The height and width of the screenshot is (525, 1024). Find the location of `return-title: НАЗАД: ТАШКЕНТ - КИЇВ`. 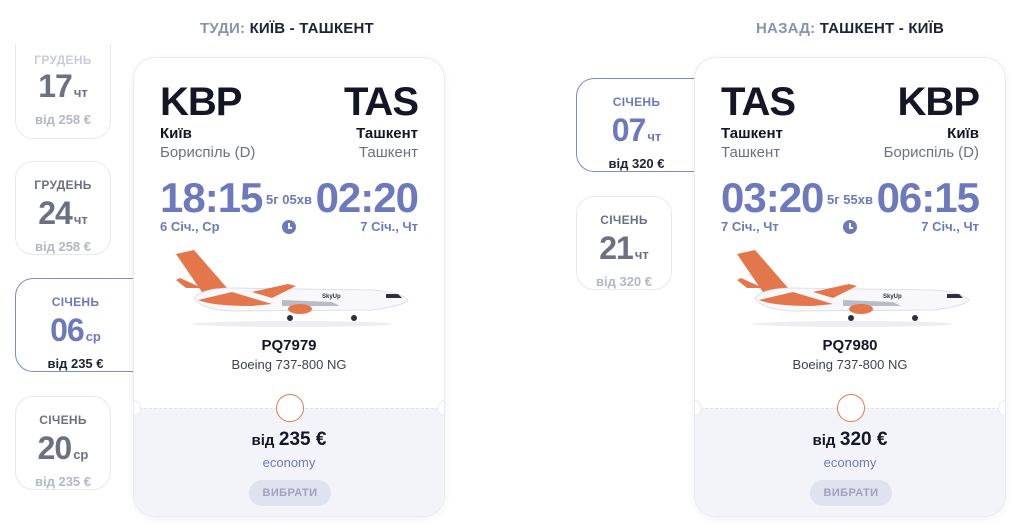

return-title: НАЗАД: ТАШКЕНТ - КИЇВ is located at coordinates (850, 28).